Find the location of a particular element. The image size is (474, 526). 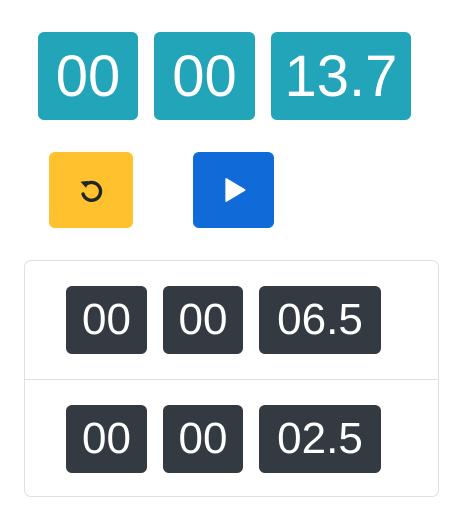

timer-hours: 00 is located at coordinates (88, 76).